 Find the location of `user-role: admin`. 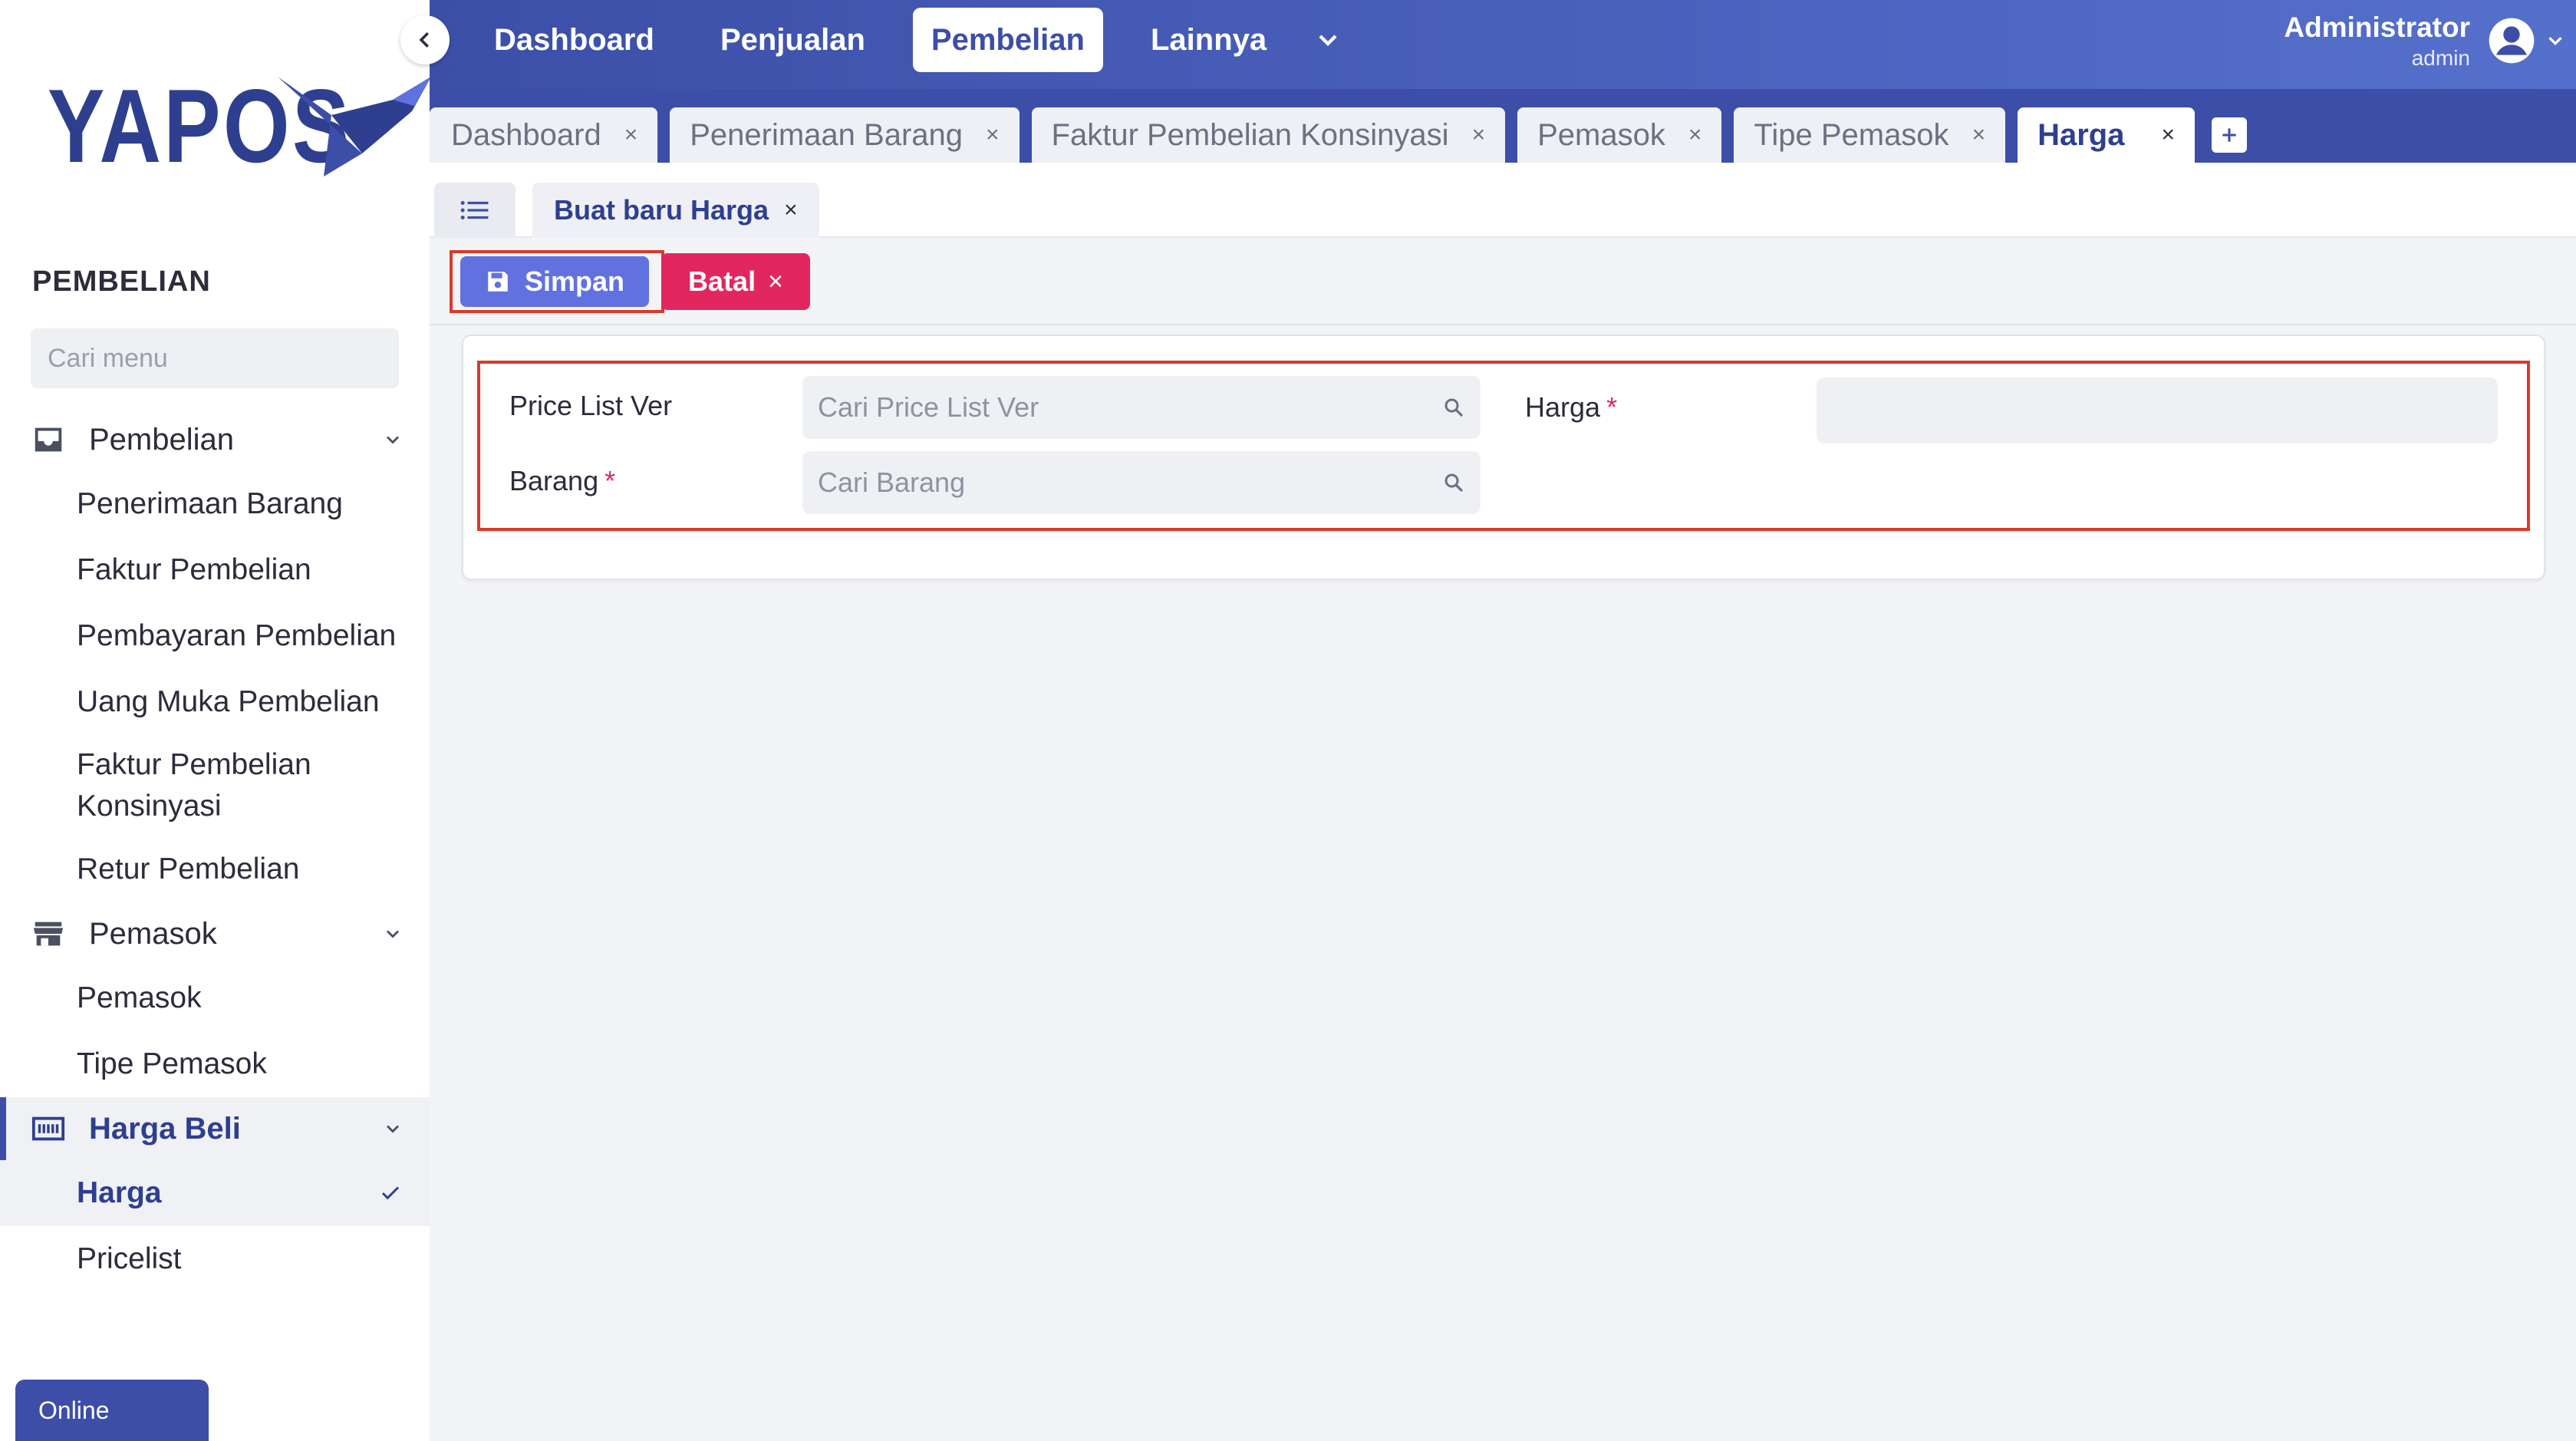

user-role: admin is located at coordinates (2440, 58).